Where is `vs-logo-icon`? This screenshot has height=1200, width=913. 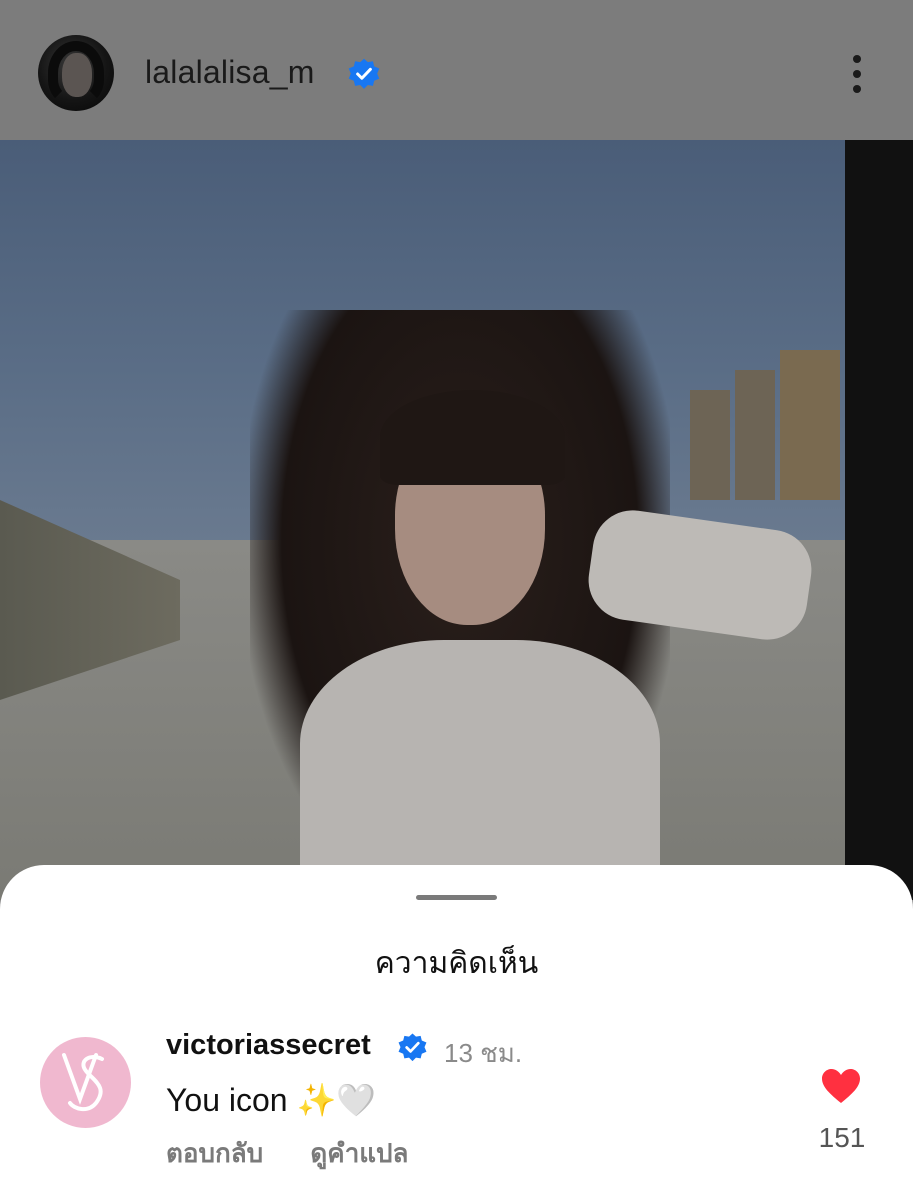
vs-logo-icon is located at coordinates (82, 1081).